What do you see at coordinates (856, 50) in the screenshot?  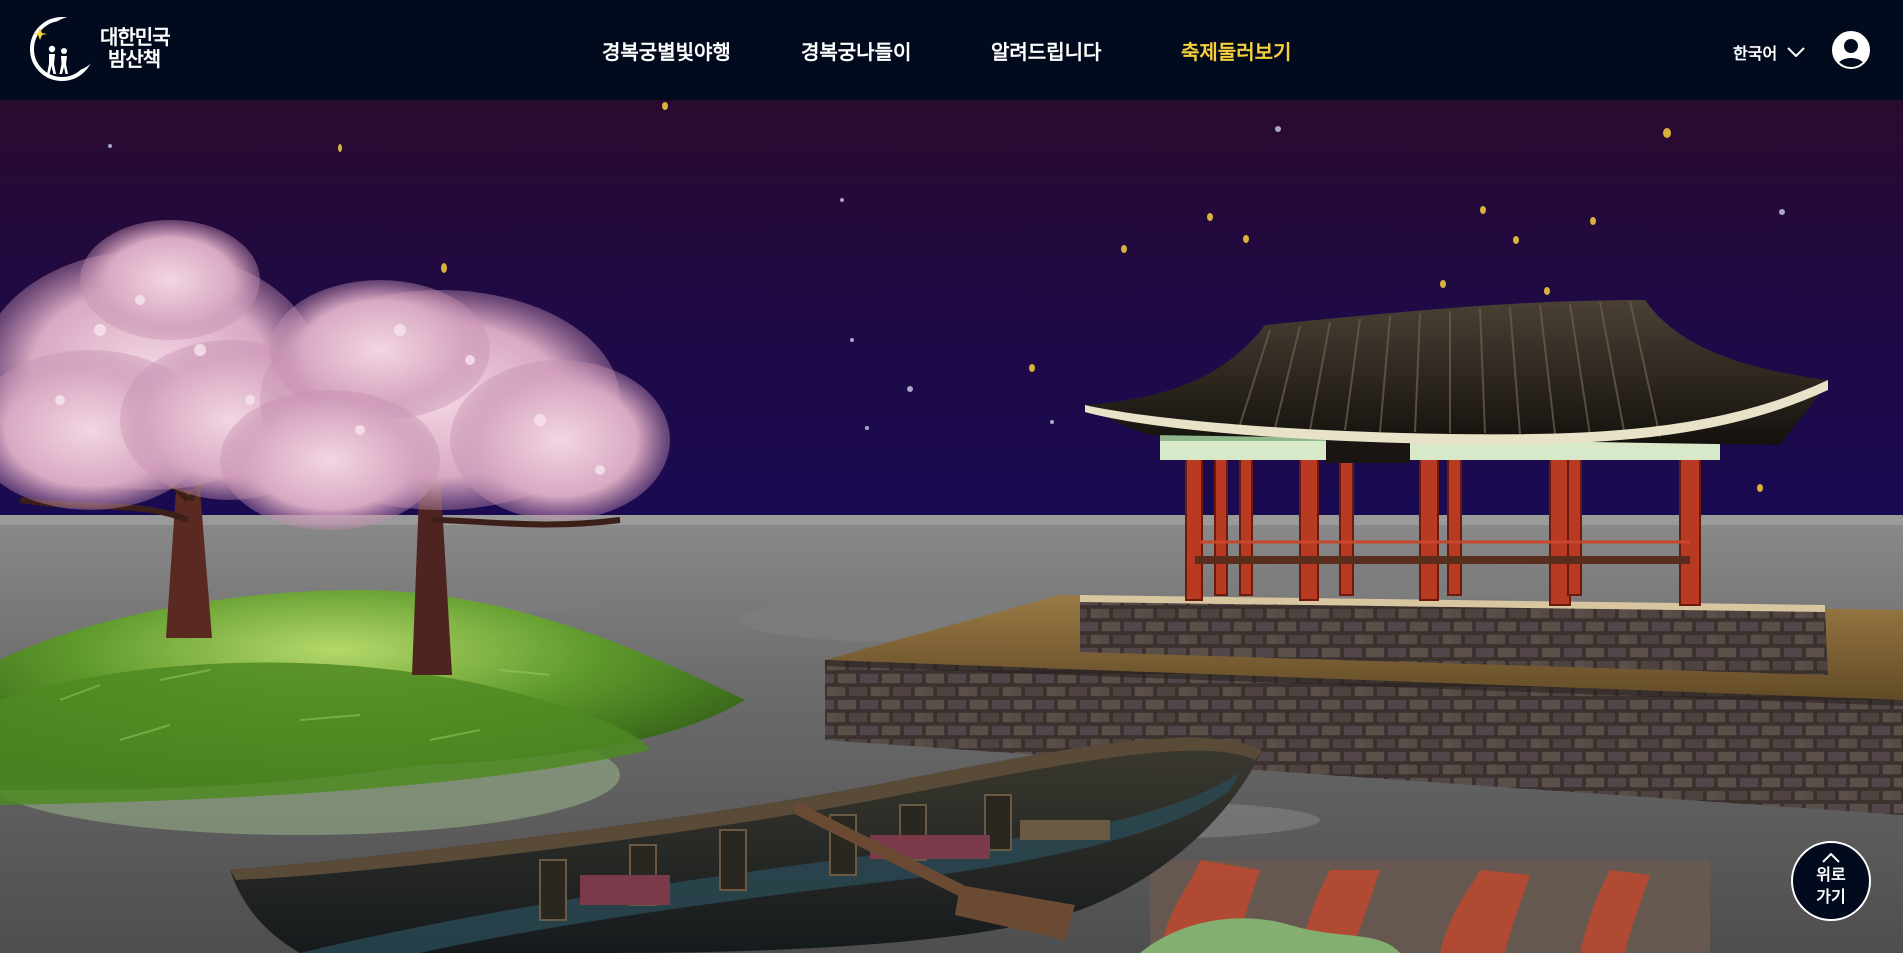 I see `nav-item-palace-outing: 경복궁나들이` at bounding box center [856, 50].